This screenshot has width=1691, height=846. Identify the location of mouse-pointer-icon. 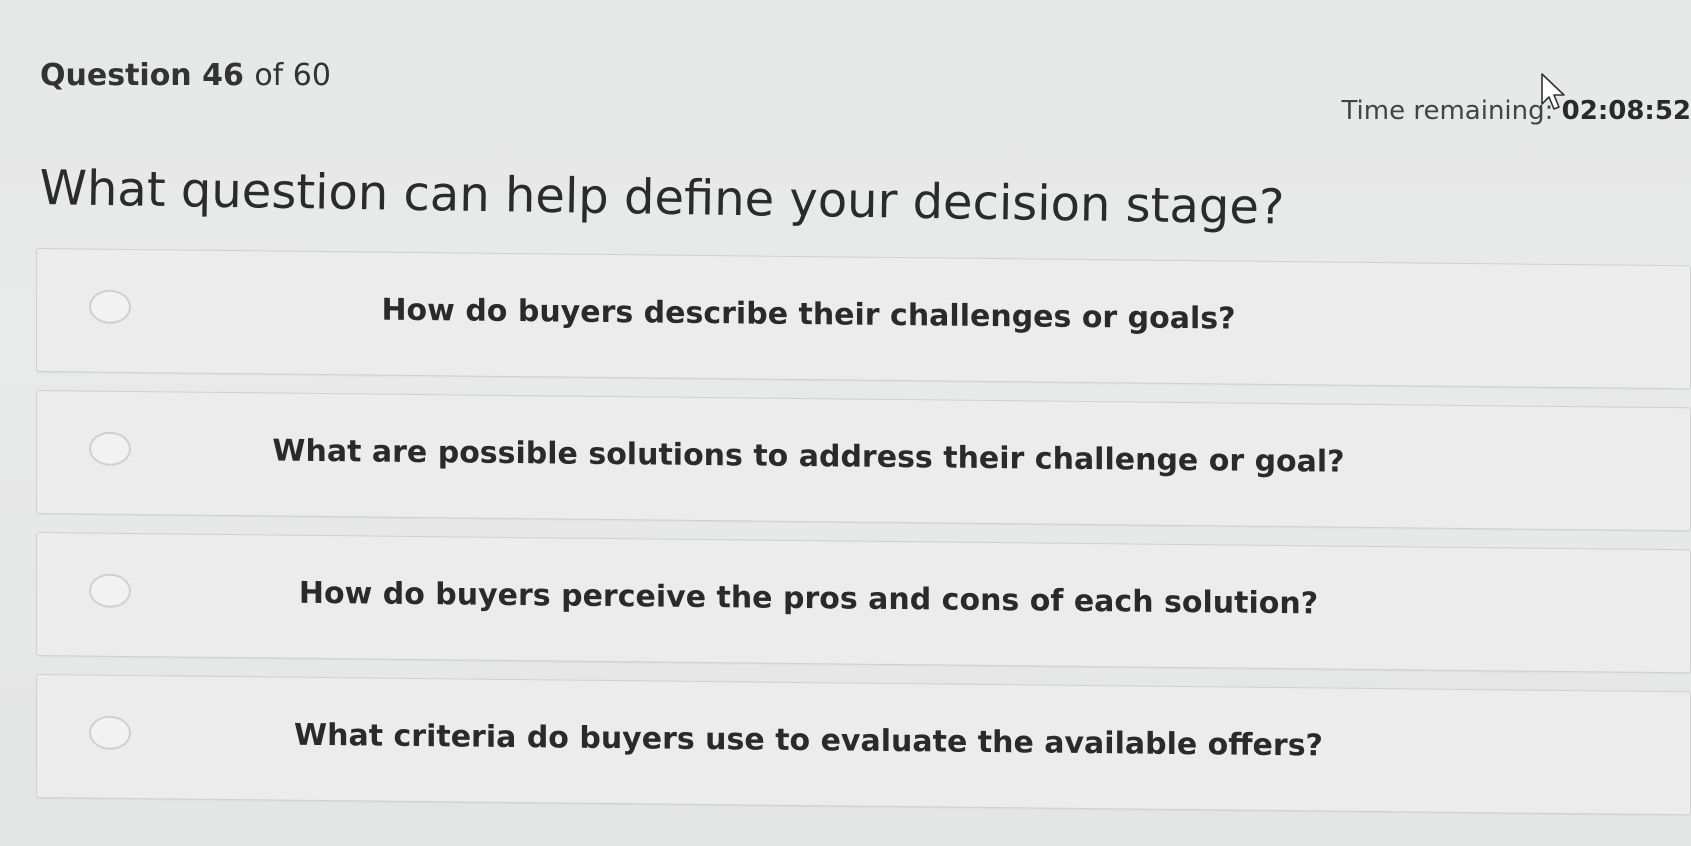
(1553, 91).